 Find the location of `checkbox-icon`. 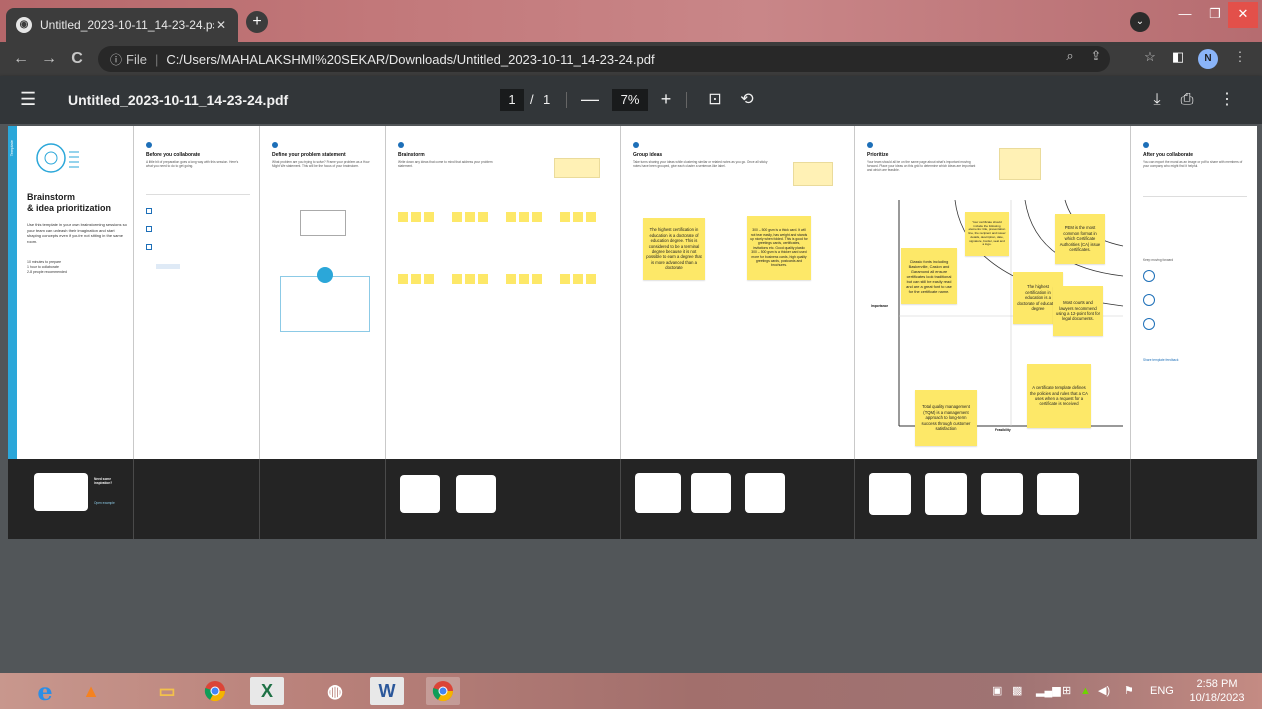

checkbox-icon is located at coordinates (149, 229).